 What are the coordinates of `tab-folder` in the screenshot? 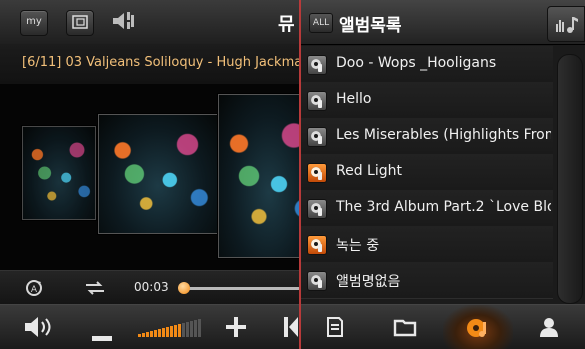 It's located at (406, 327).